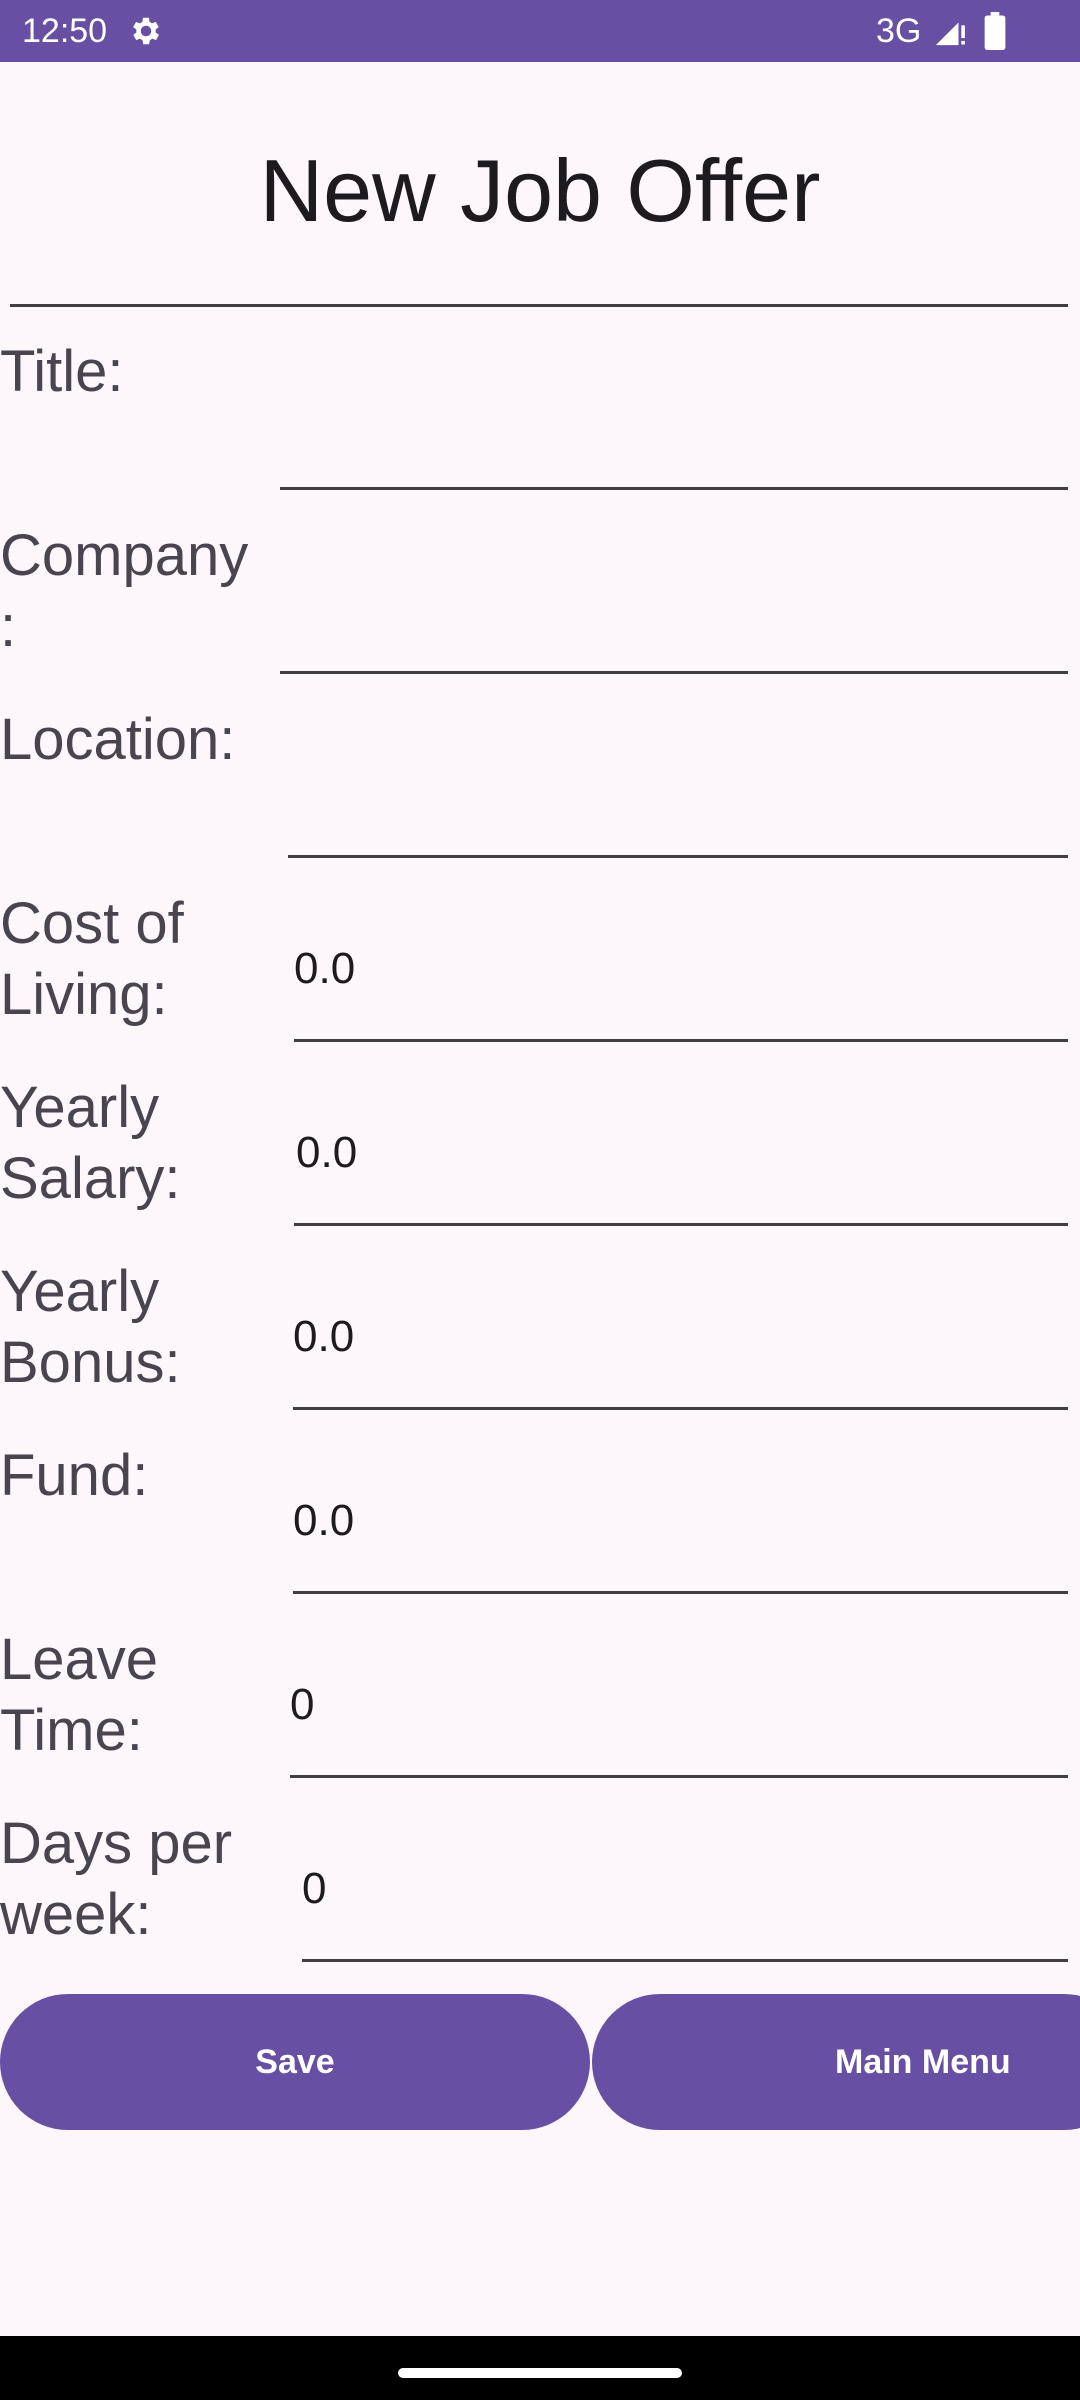  What do you see at coordinates (65, 31) in the screenshot?
I see `status-time: 12:50` at bounding box center [65, 31].